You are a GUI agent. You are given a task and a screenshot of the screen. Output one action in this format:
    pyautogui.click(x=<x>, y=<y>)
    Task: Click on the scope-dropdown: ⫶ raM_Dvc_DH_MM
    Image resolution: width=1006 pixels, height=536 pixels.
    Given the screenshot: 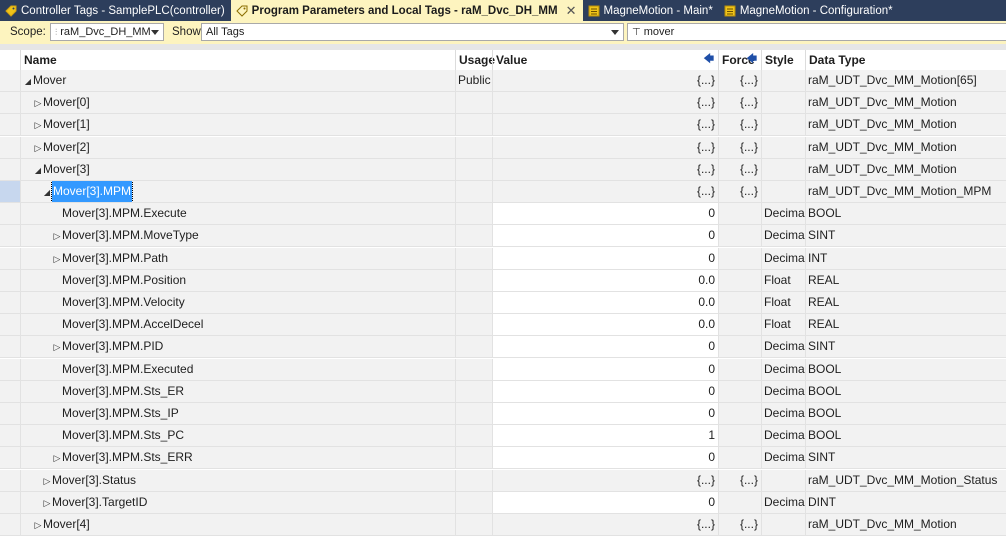 What is the action you would take?
    pyautogui.click(x=107, y=32)
    